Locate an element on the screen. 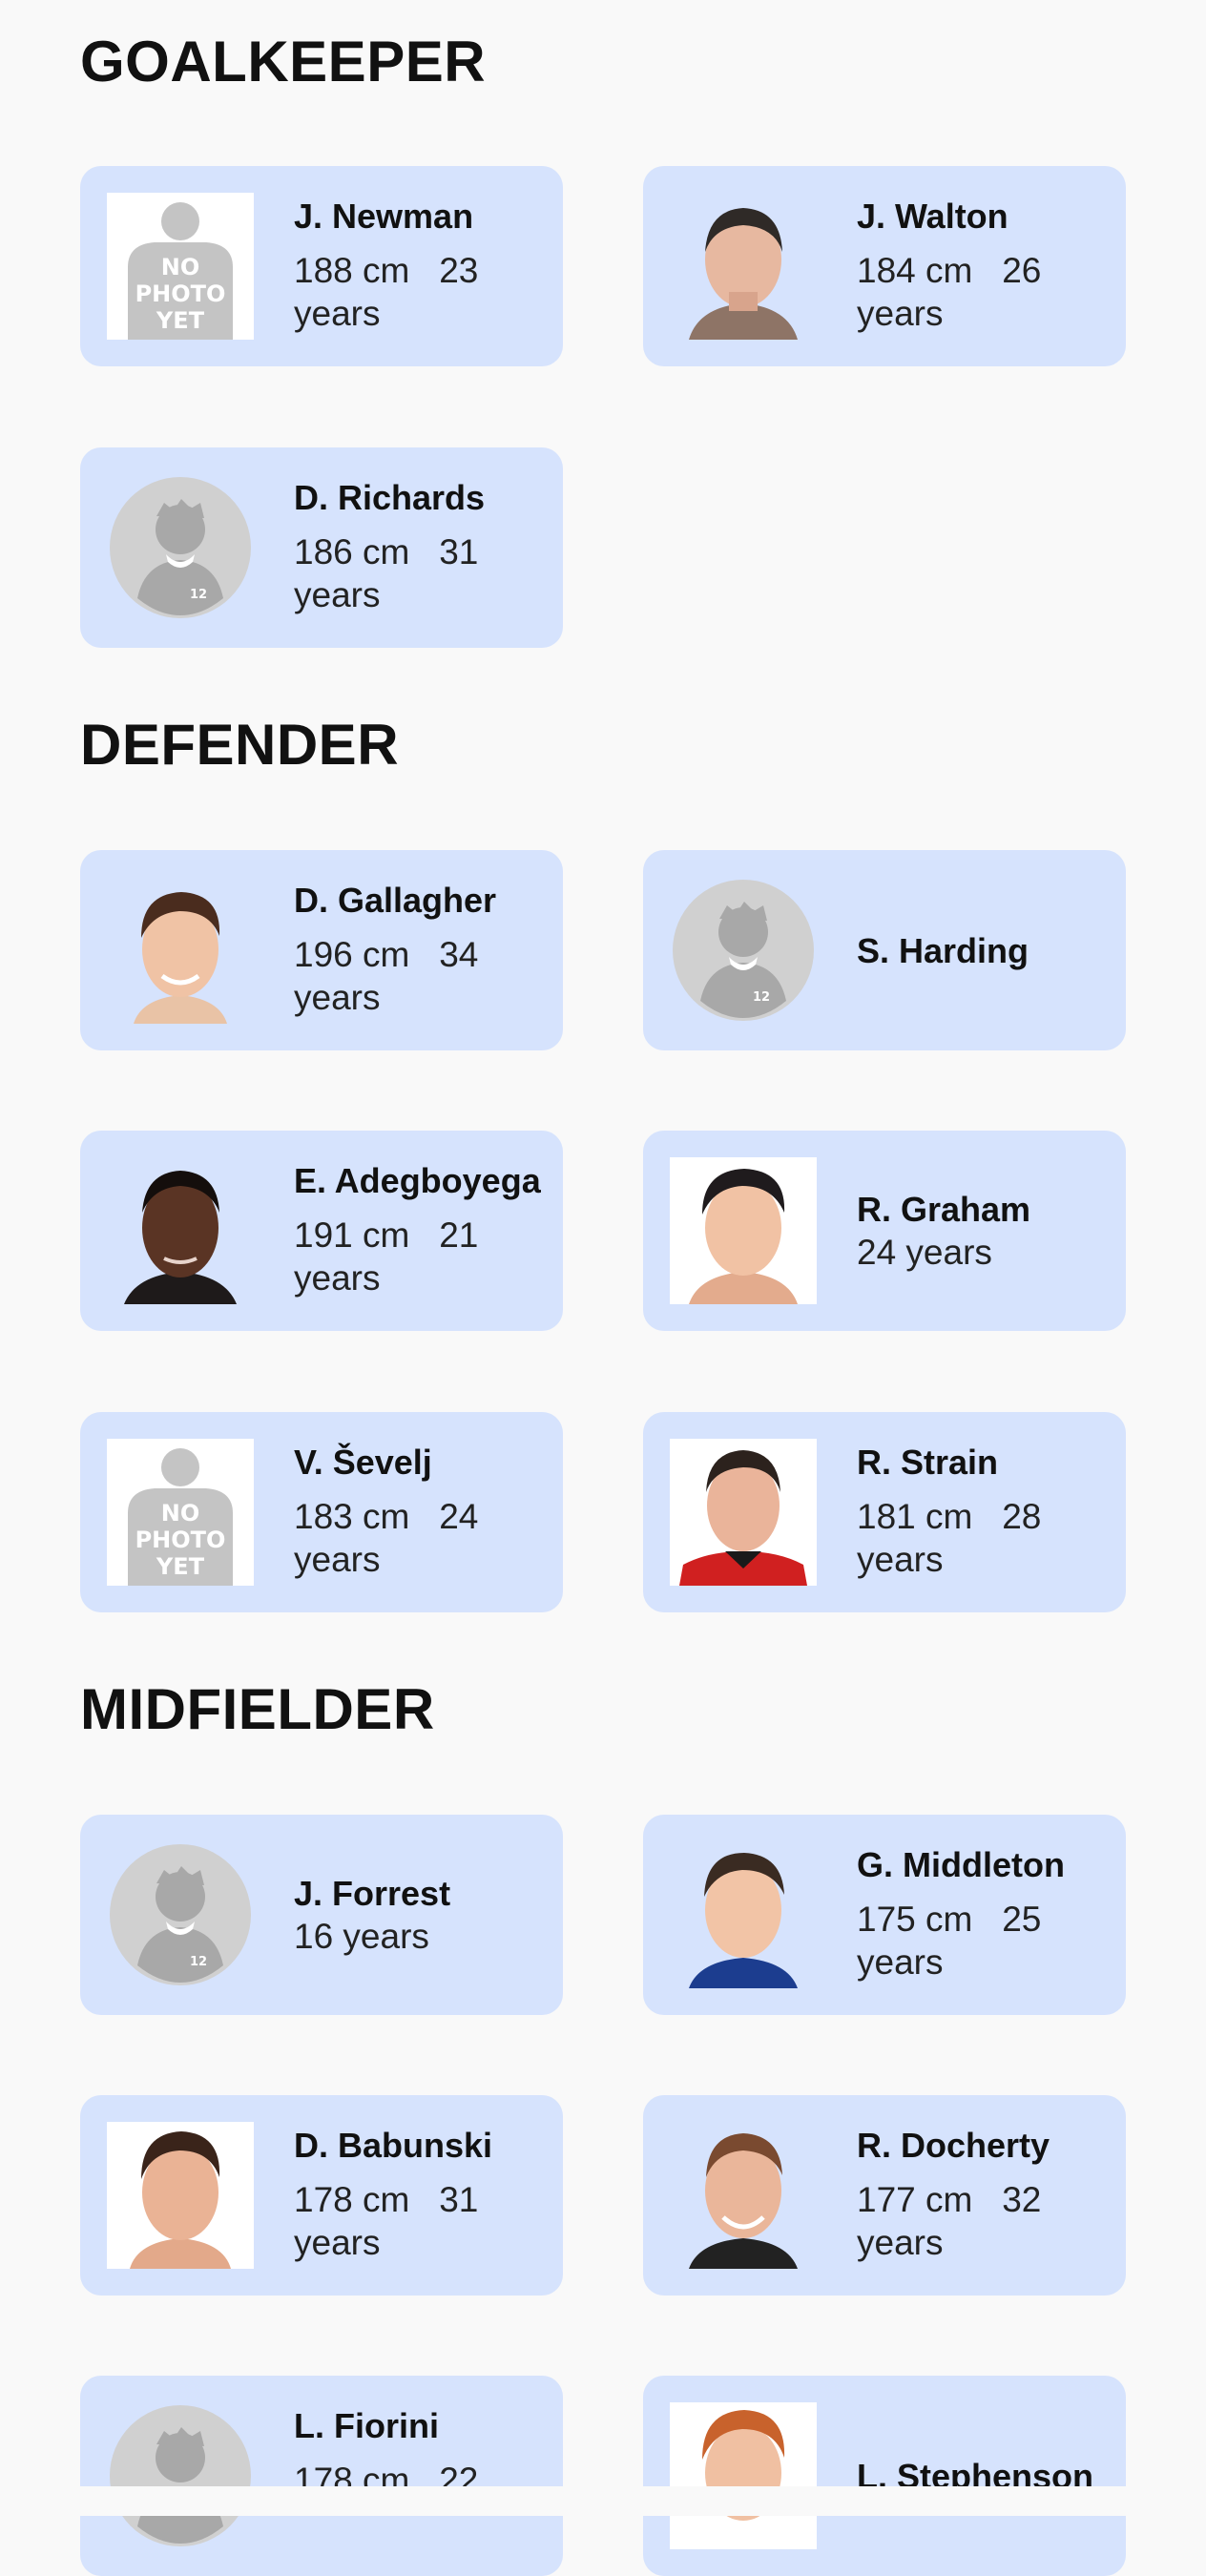 This screenshot has width=1206, height=2576. player-name: L. Fiorini is located at coordinates (366, 2425).